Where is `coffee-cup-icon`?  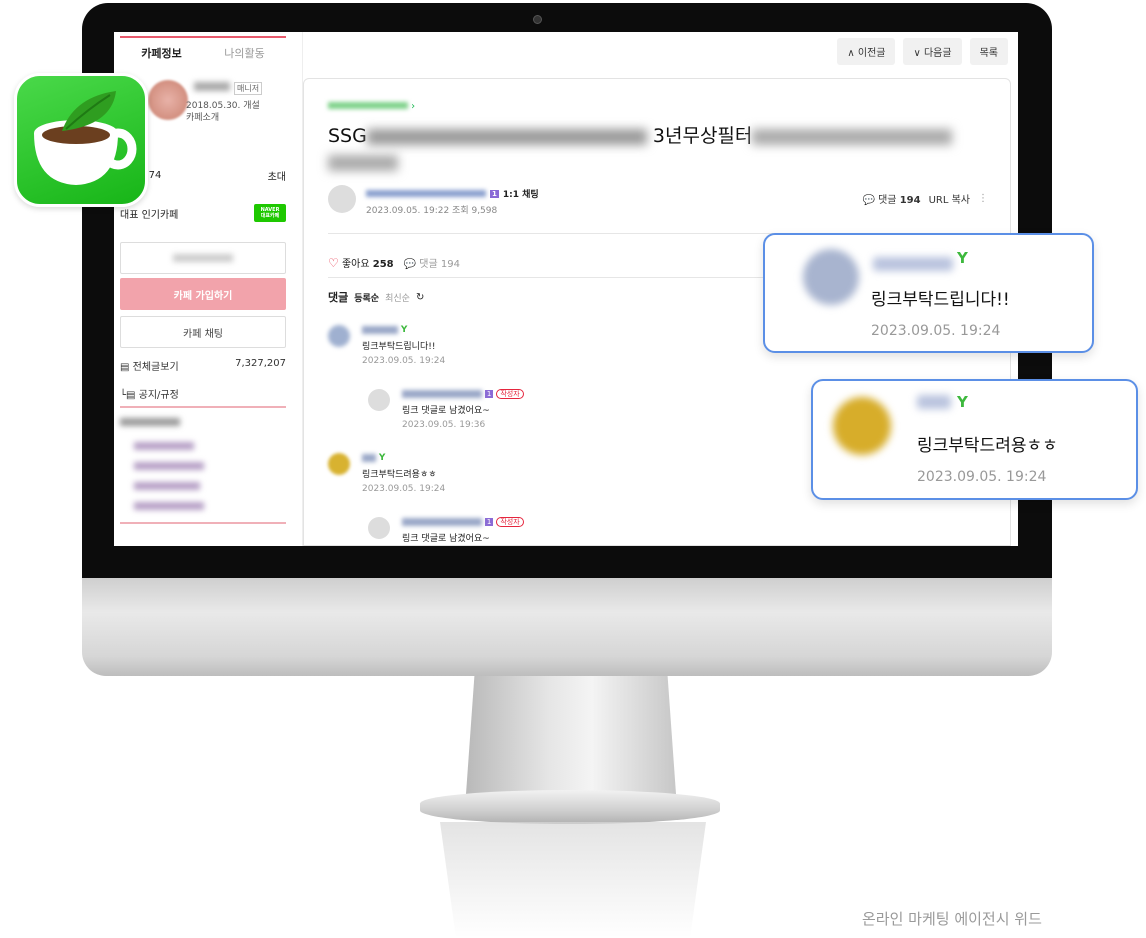 coffee-cup-icon is located at coordinates (85, 138).